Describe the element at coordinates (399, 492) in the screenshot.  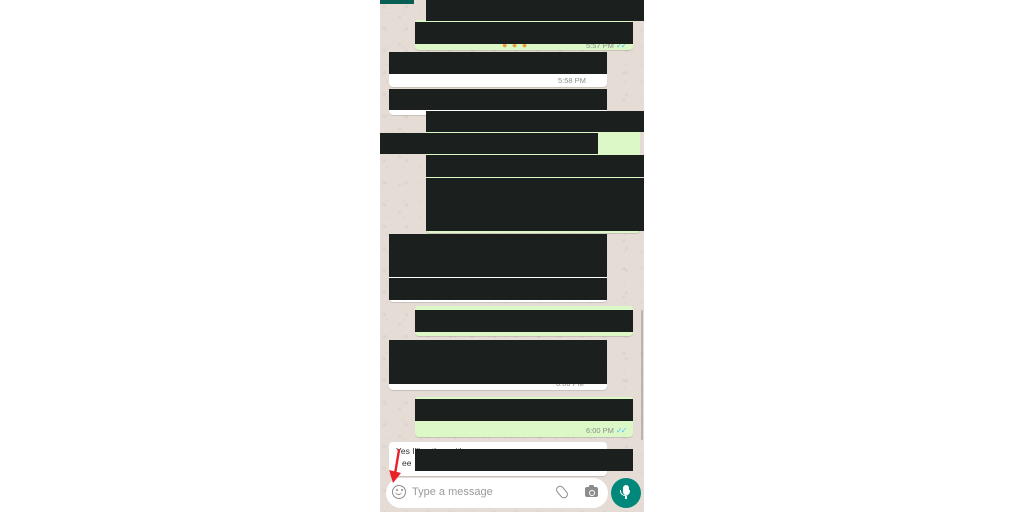
I see `emoji-icon` at that location.